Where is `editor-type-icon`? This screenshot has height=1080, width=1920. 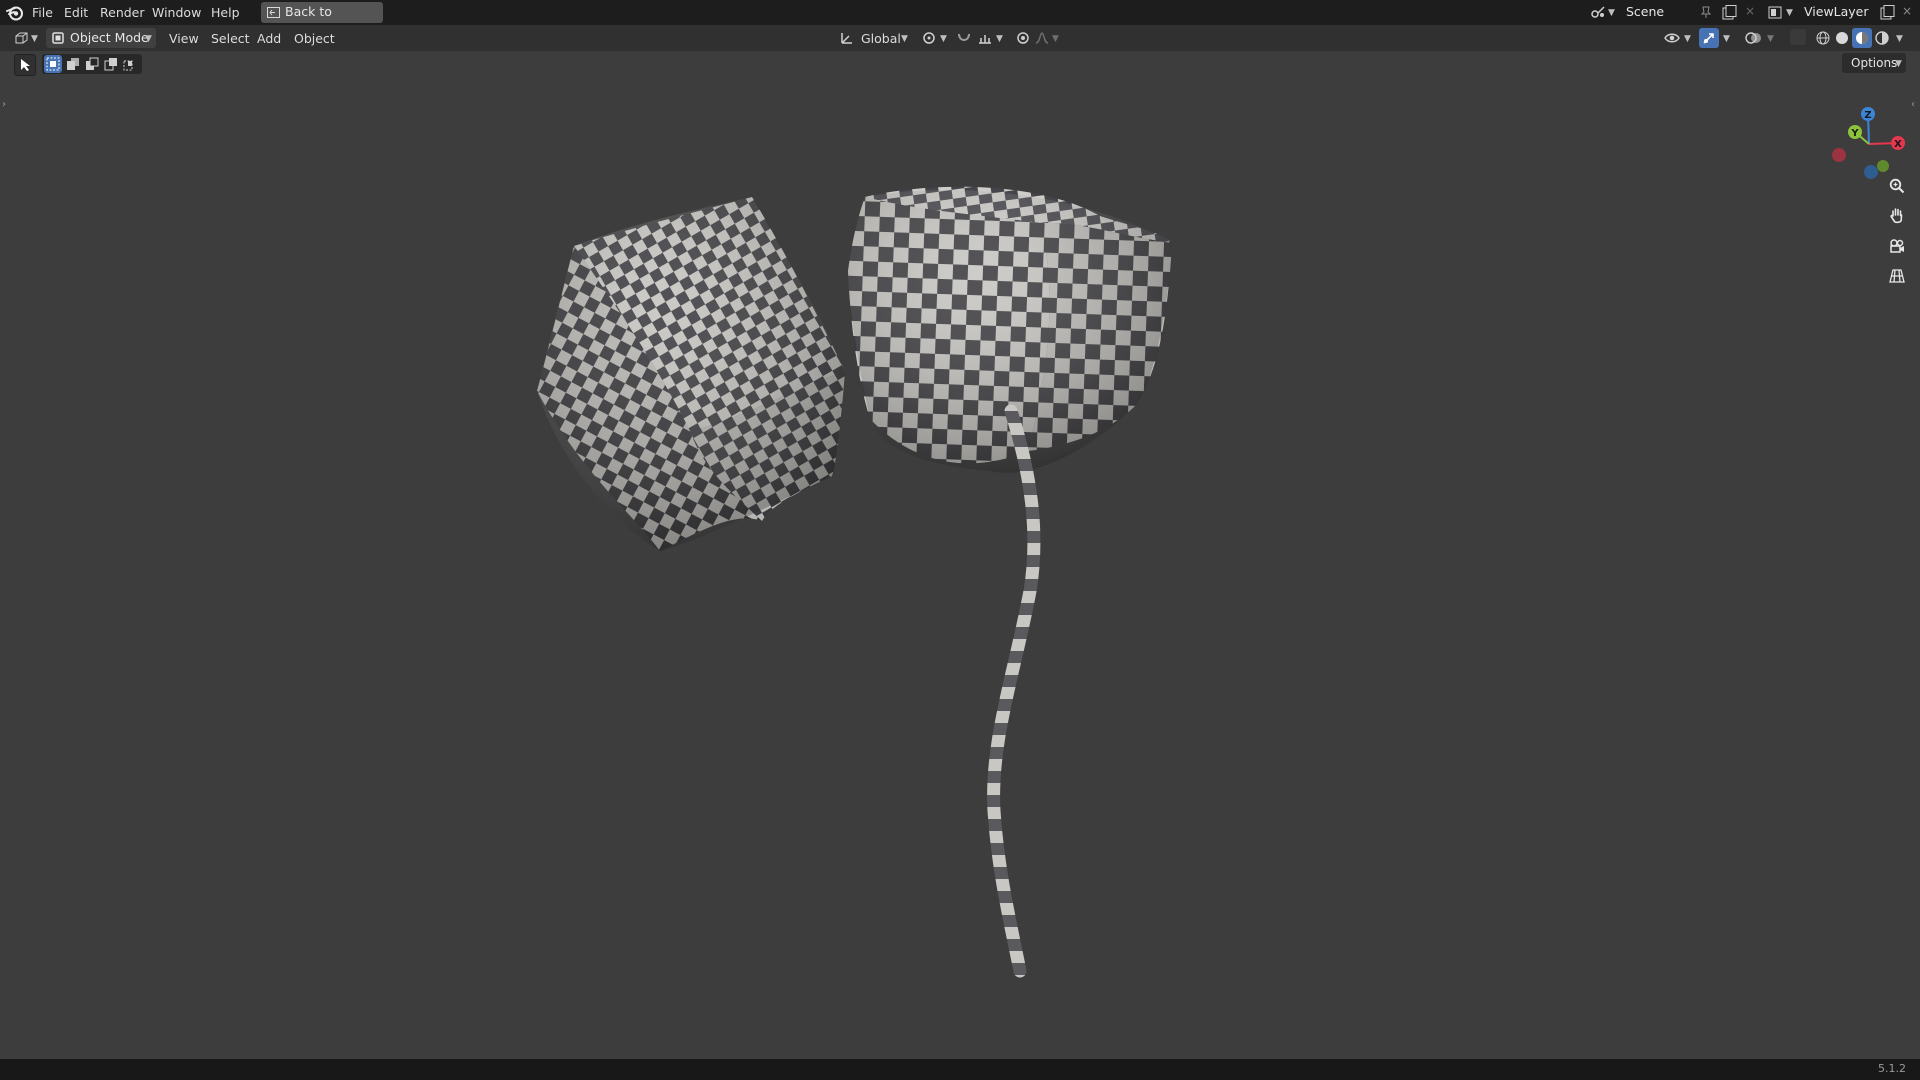 editor-type-icon is located at coordinates (22, 38).